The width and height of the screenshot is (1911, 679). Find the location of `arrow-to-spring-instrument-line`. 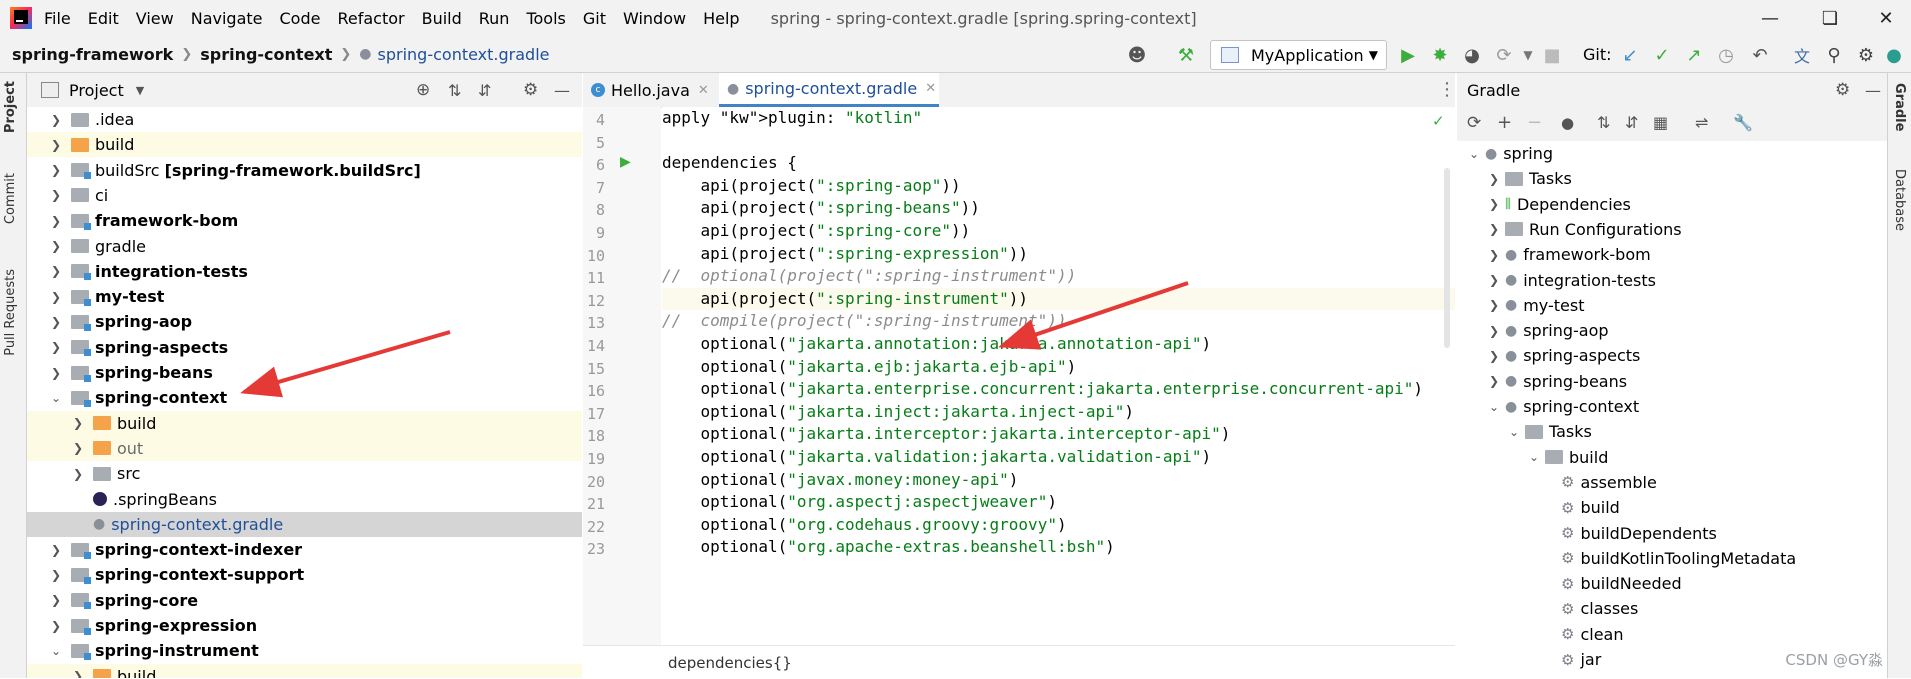

arrow-to-spring-instrument-line is located at coordinates (1093, 315).